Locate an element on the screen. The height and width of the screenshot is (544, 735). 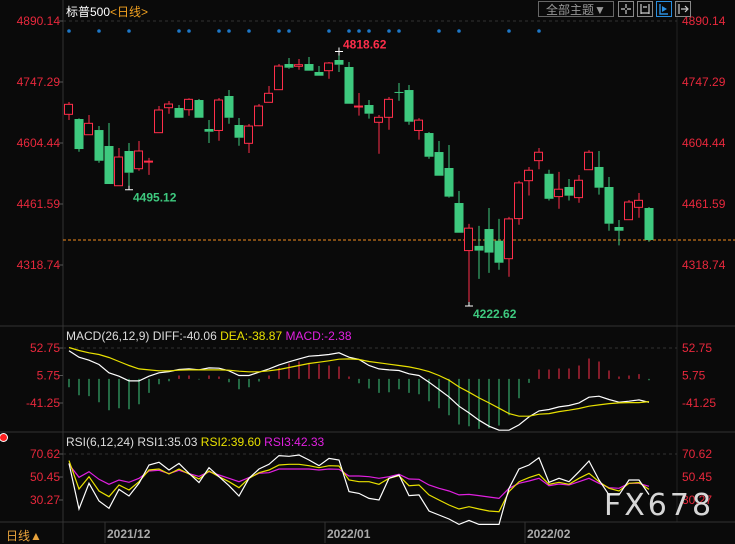
macd-axis-label-right: 5.75 is located at coordinates (694, 376).